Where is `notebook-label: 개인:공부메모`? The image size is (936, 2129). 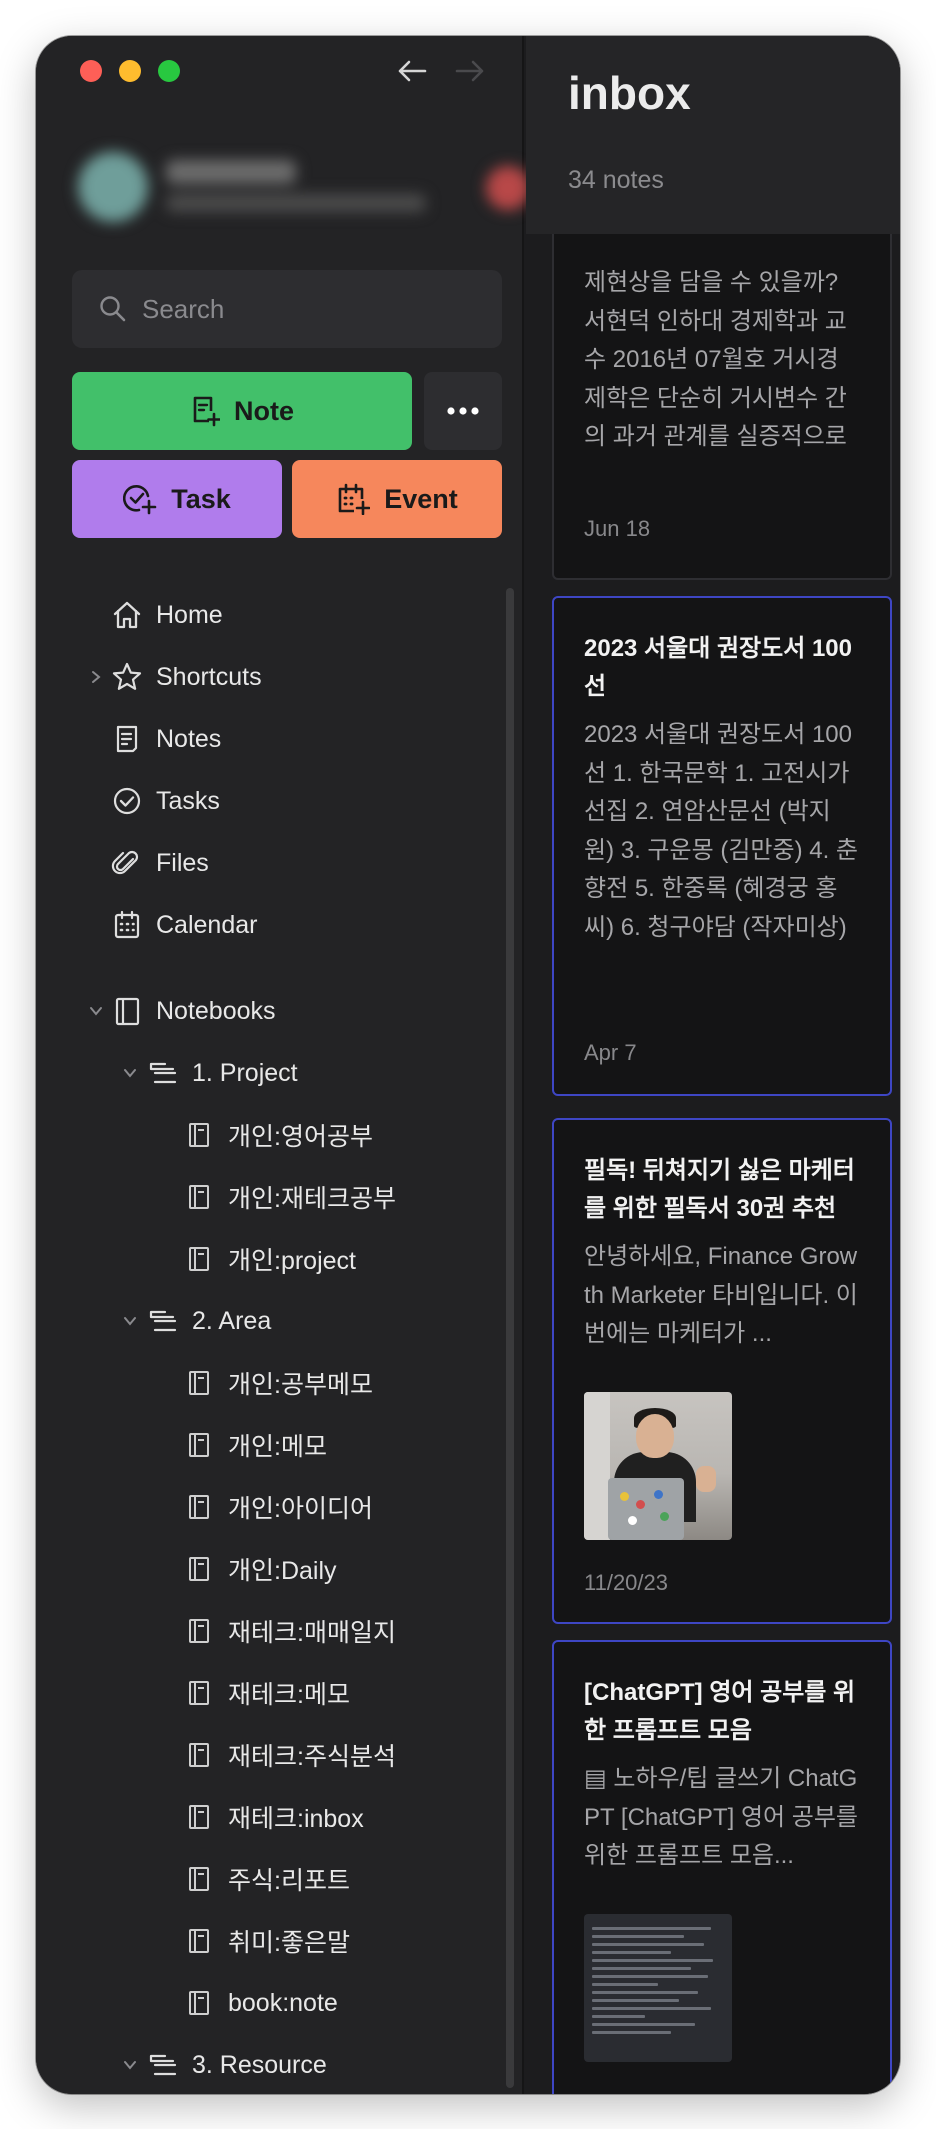 notebook-label: 개인:공부메모 is located at coordinates (300, 1385).